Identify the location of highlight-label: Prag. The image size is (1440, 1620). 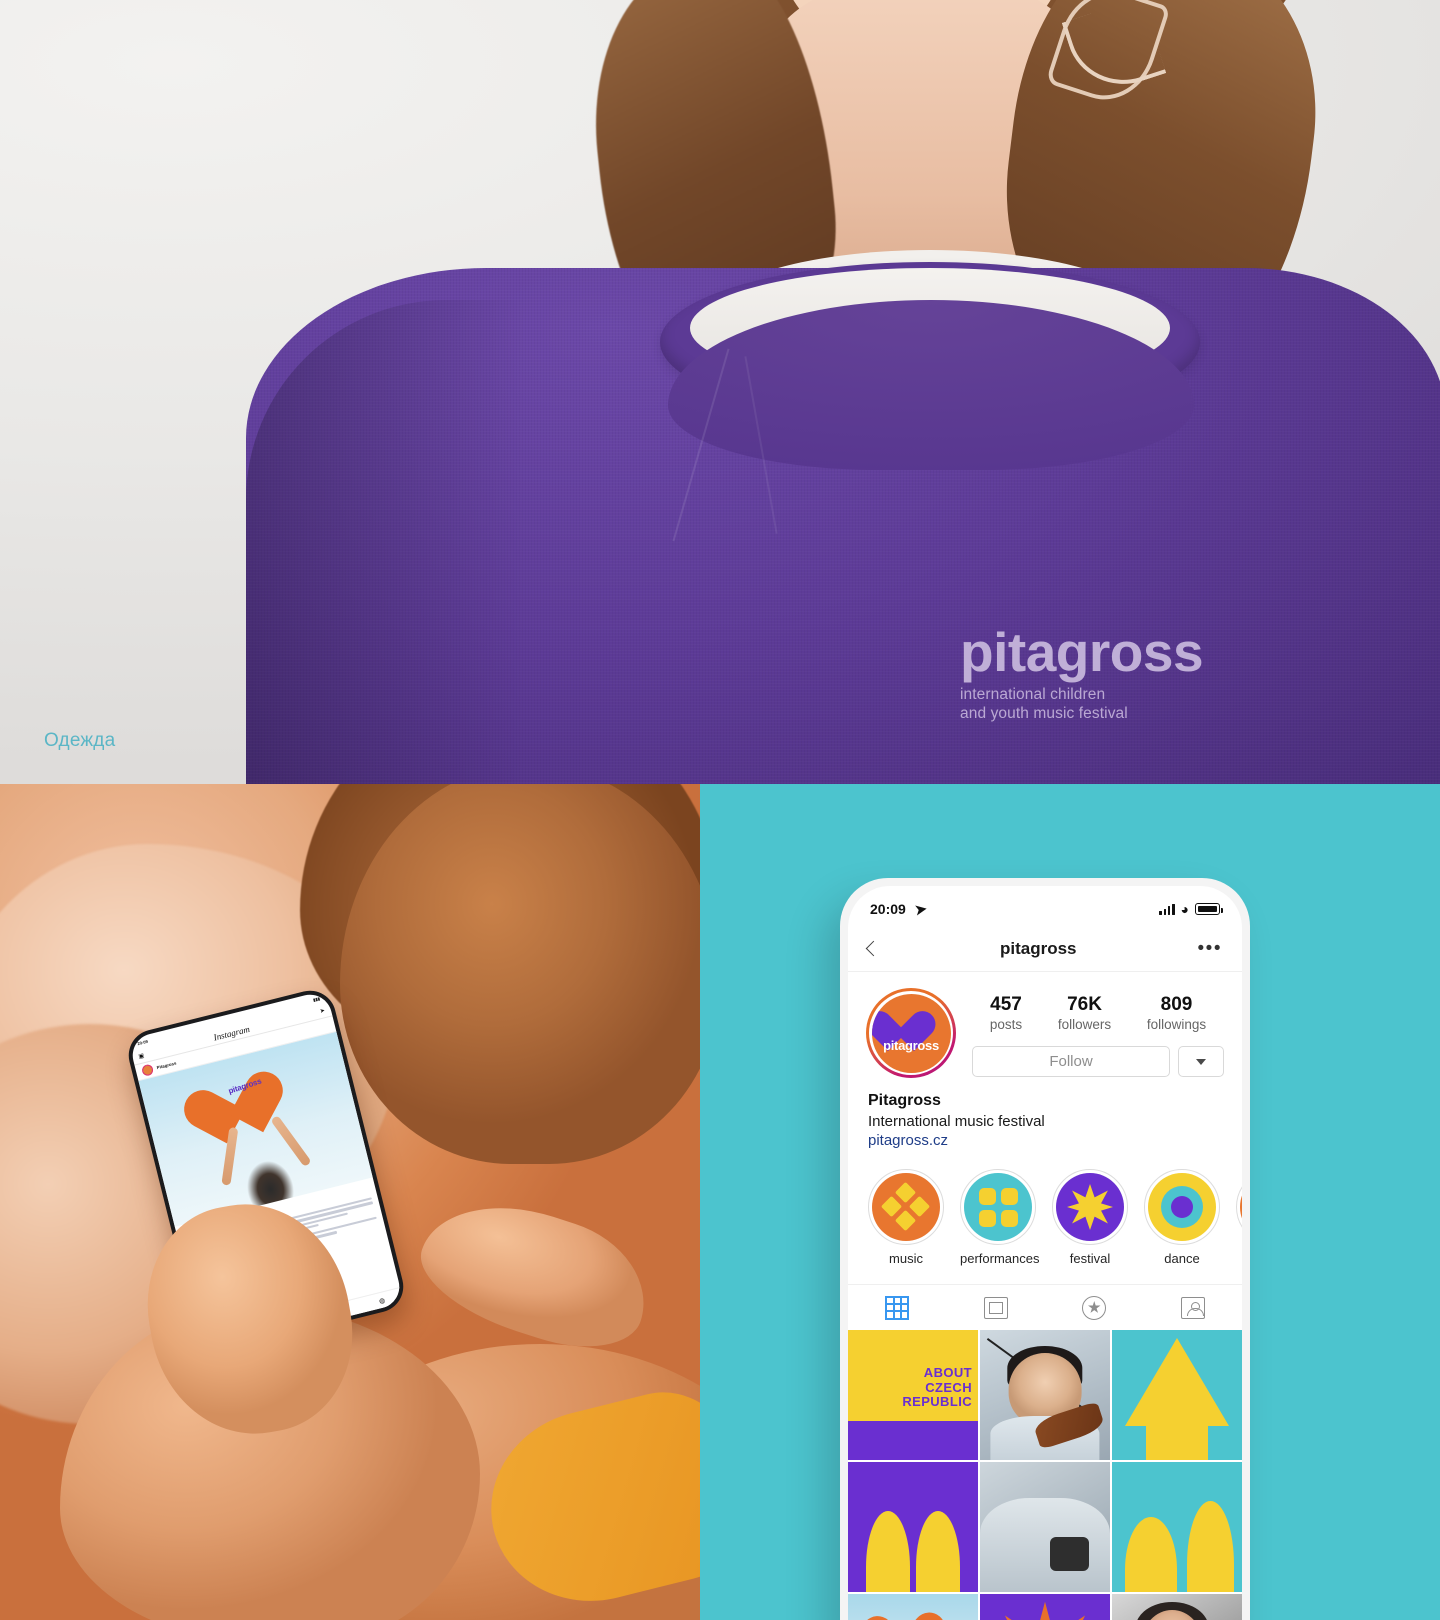
(1239, 1258).